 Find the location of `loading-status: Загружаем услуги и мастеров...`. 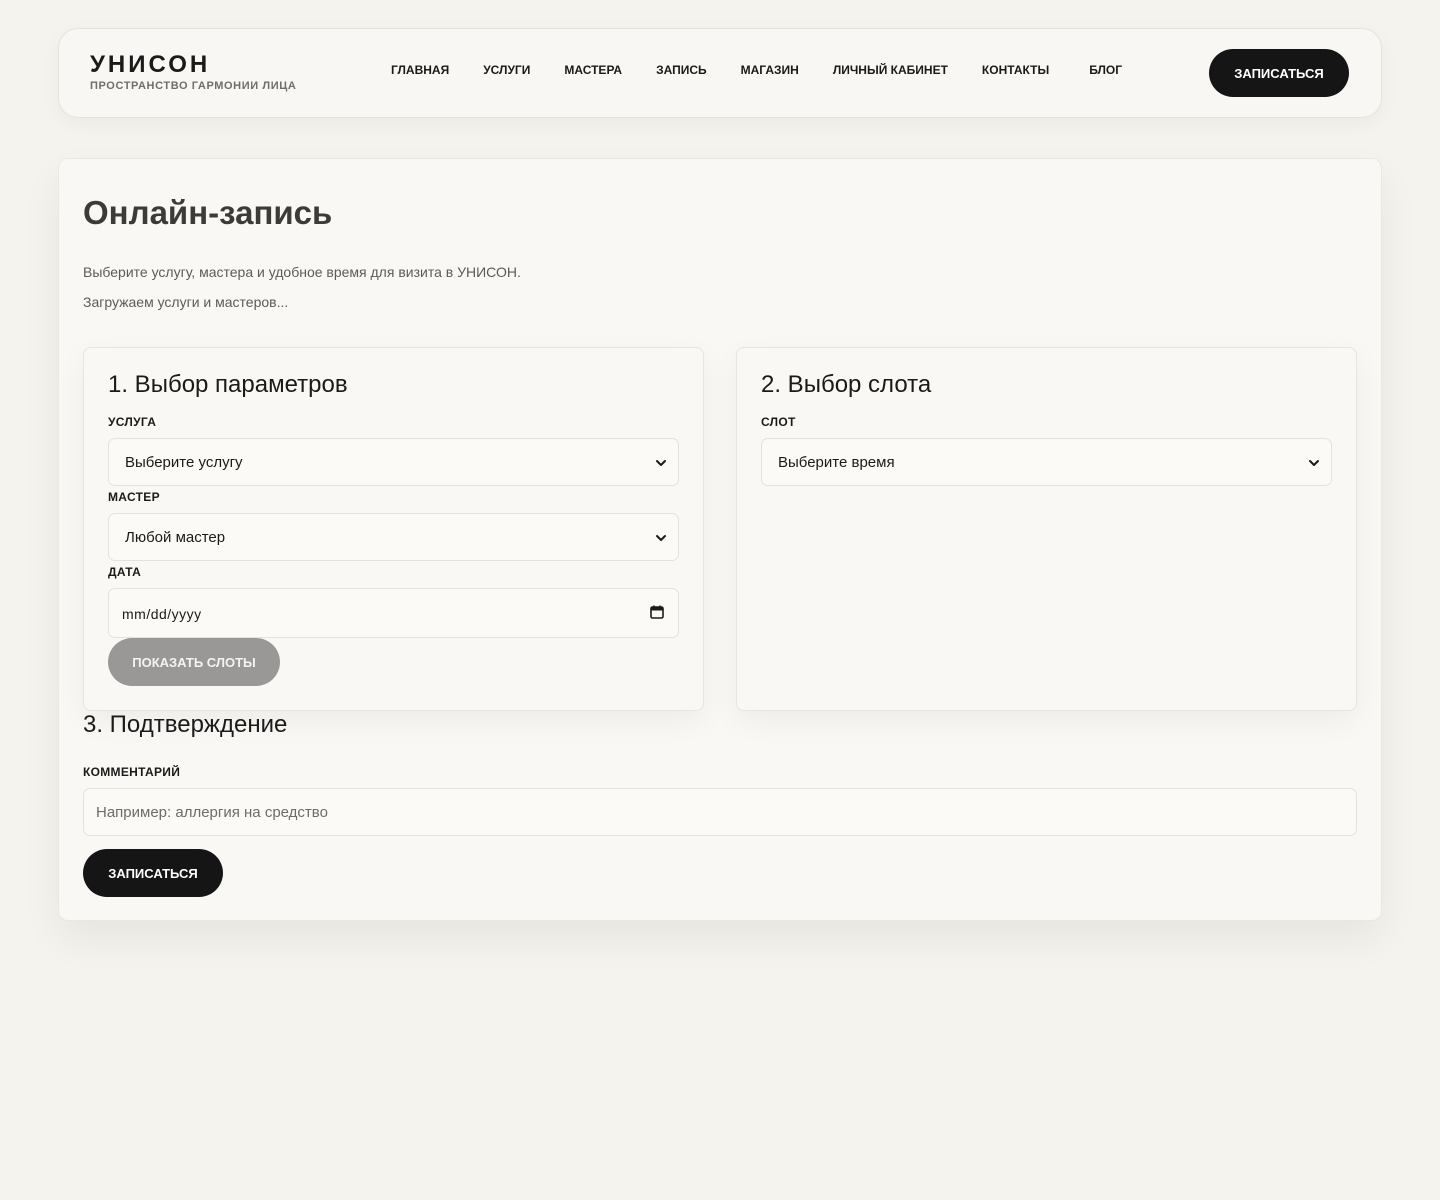

loading-status: Загружаем услуги и мастеров... is located at coordinates (186, 302).